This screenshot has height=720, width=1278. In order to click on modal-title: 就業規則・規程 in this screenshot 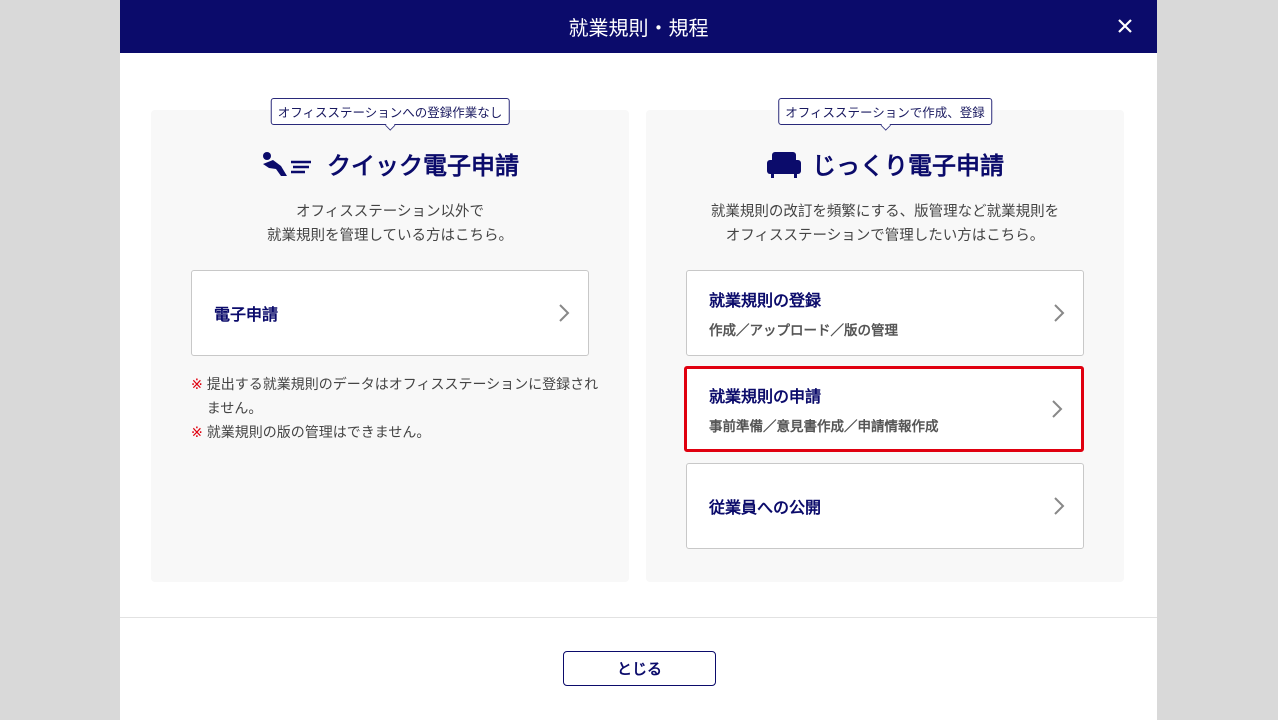, I will do `click(638, 28)`.